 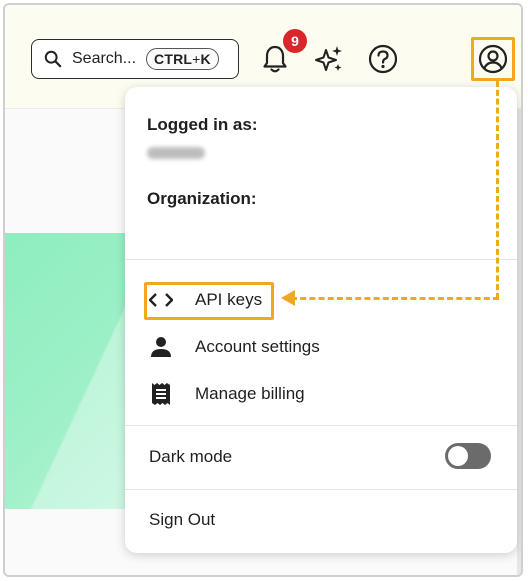 I want to click on annotation-arrow-vertical, so click(x=497, y=190).